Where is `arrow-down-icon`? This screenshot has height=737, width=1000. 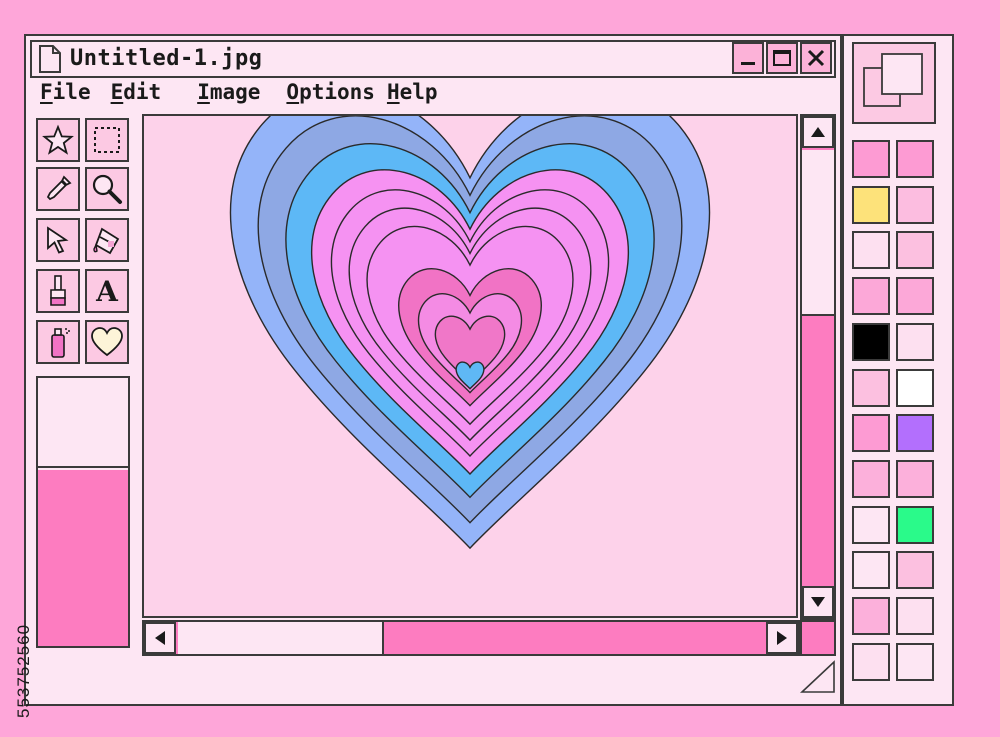
arrow-down-icon is located at coordinates (818, 602).